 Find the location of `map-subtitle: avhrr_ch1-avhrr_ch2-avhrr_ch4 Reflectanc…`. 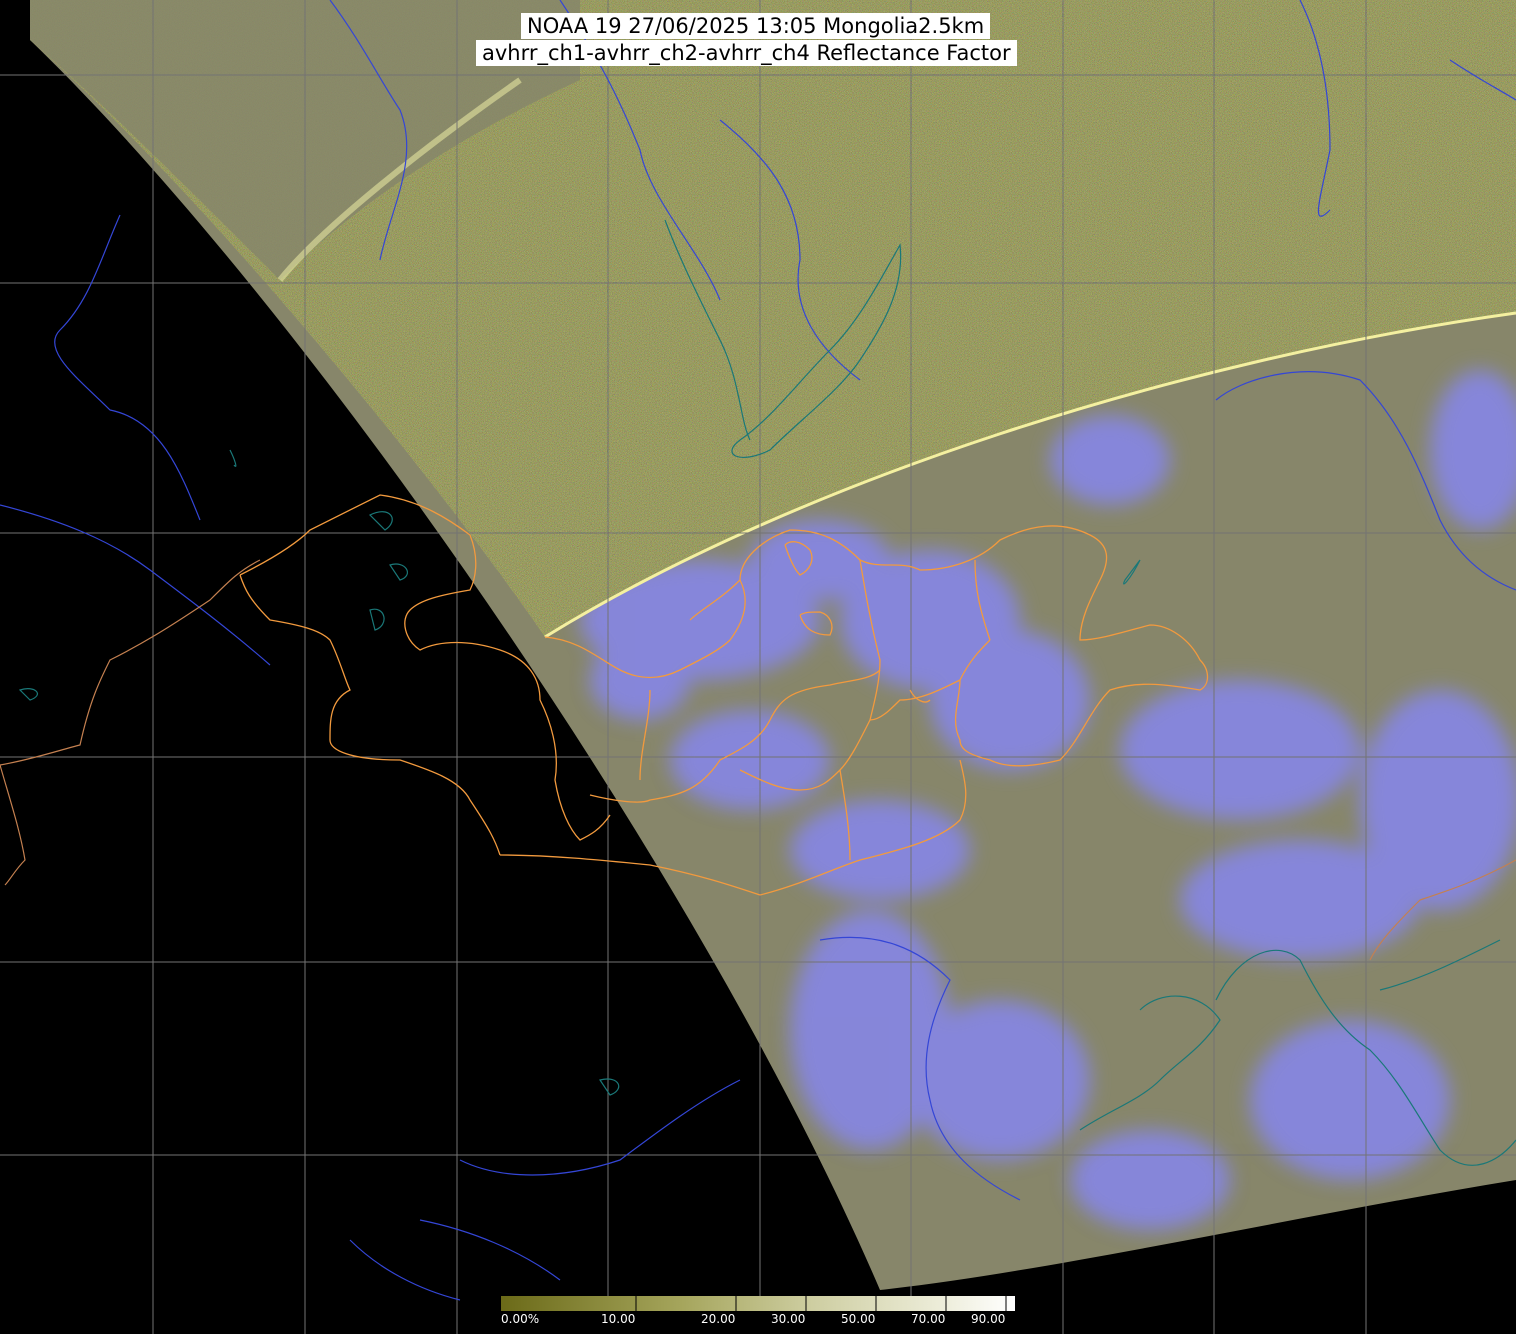

map-subtitle: avhrr_ch1-avhrr_ch2-avhrr_ch4 Reflectanc… is located at coordinates (746, 53).